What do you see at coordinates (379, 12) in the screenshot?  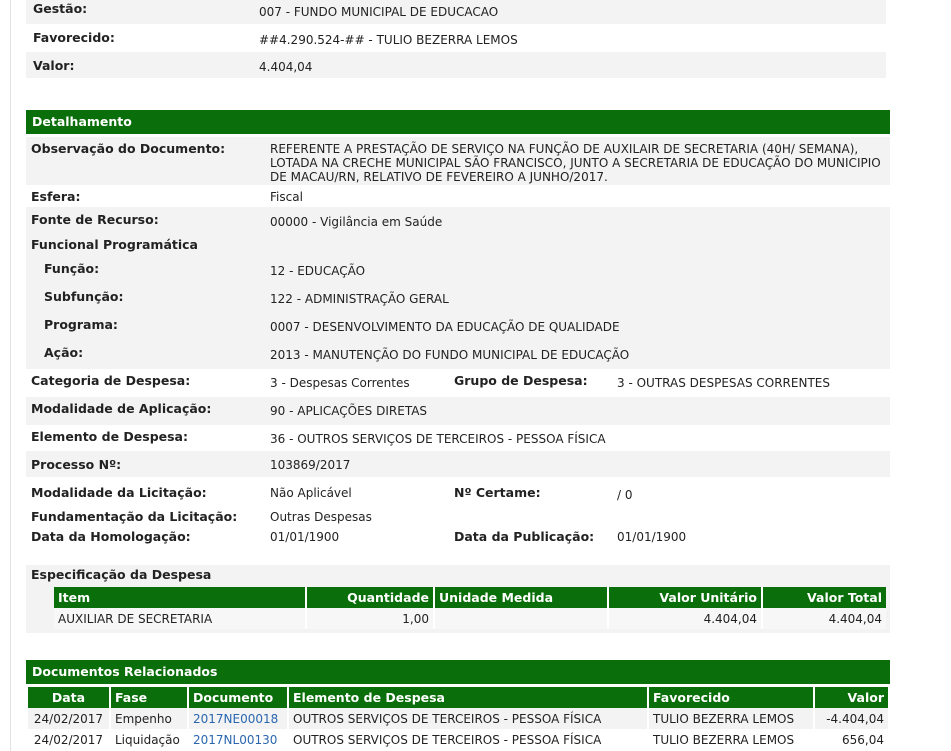 I see `gestao-value: 007 - FUNDO MUNICIPAL DE EDUCACAO` at bounding box center [379, 12].